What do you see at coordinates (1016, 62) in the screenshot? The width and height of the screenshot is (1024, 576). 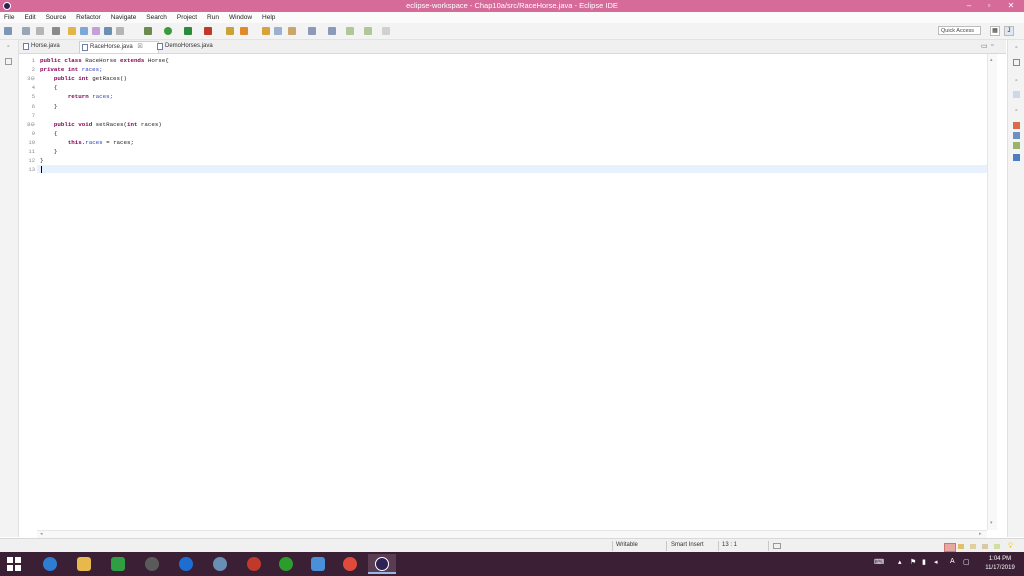 I see `task-list-icon` at bounding box center [1016, 62].